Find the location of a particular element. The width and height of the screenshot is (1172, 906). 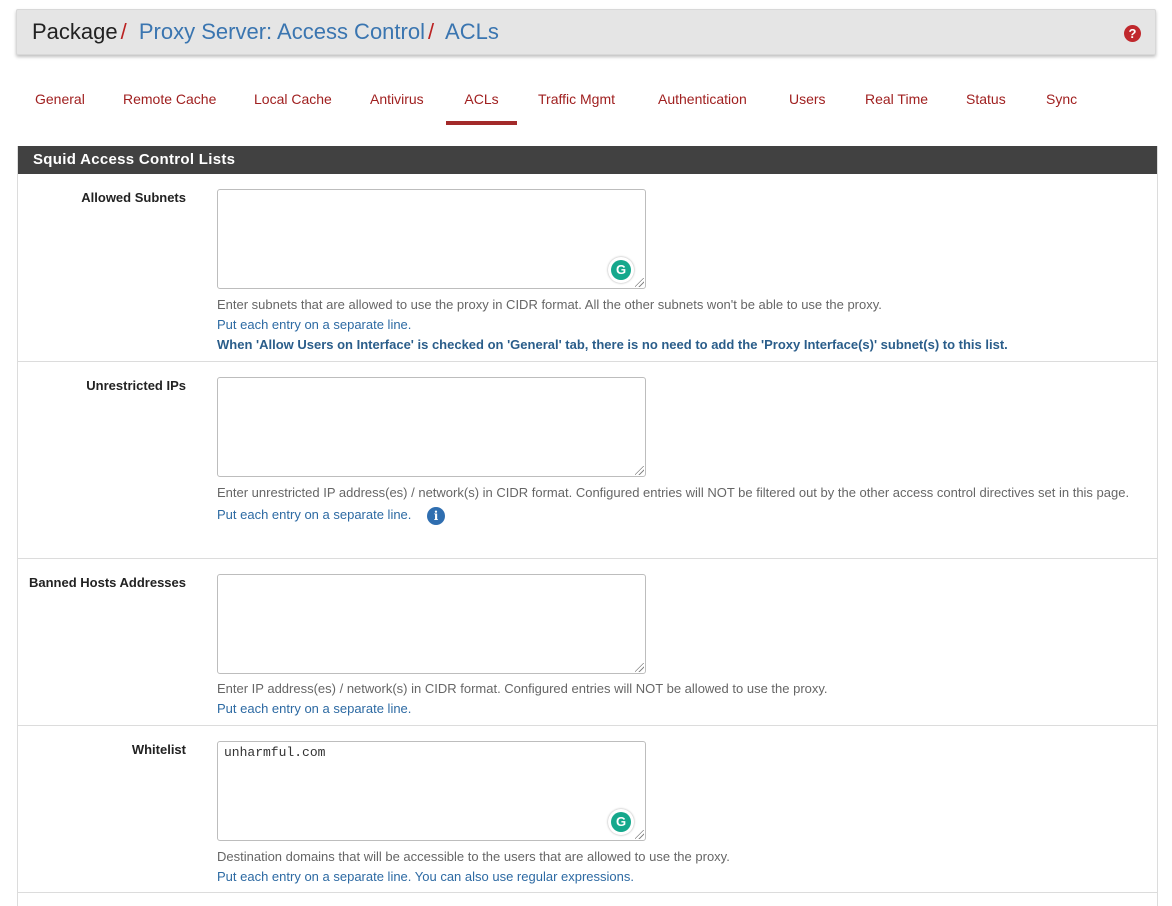

help-text-line-wrap: Put each entry on a separate line. i is located at coordinates (679, 515).